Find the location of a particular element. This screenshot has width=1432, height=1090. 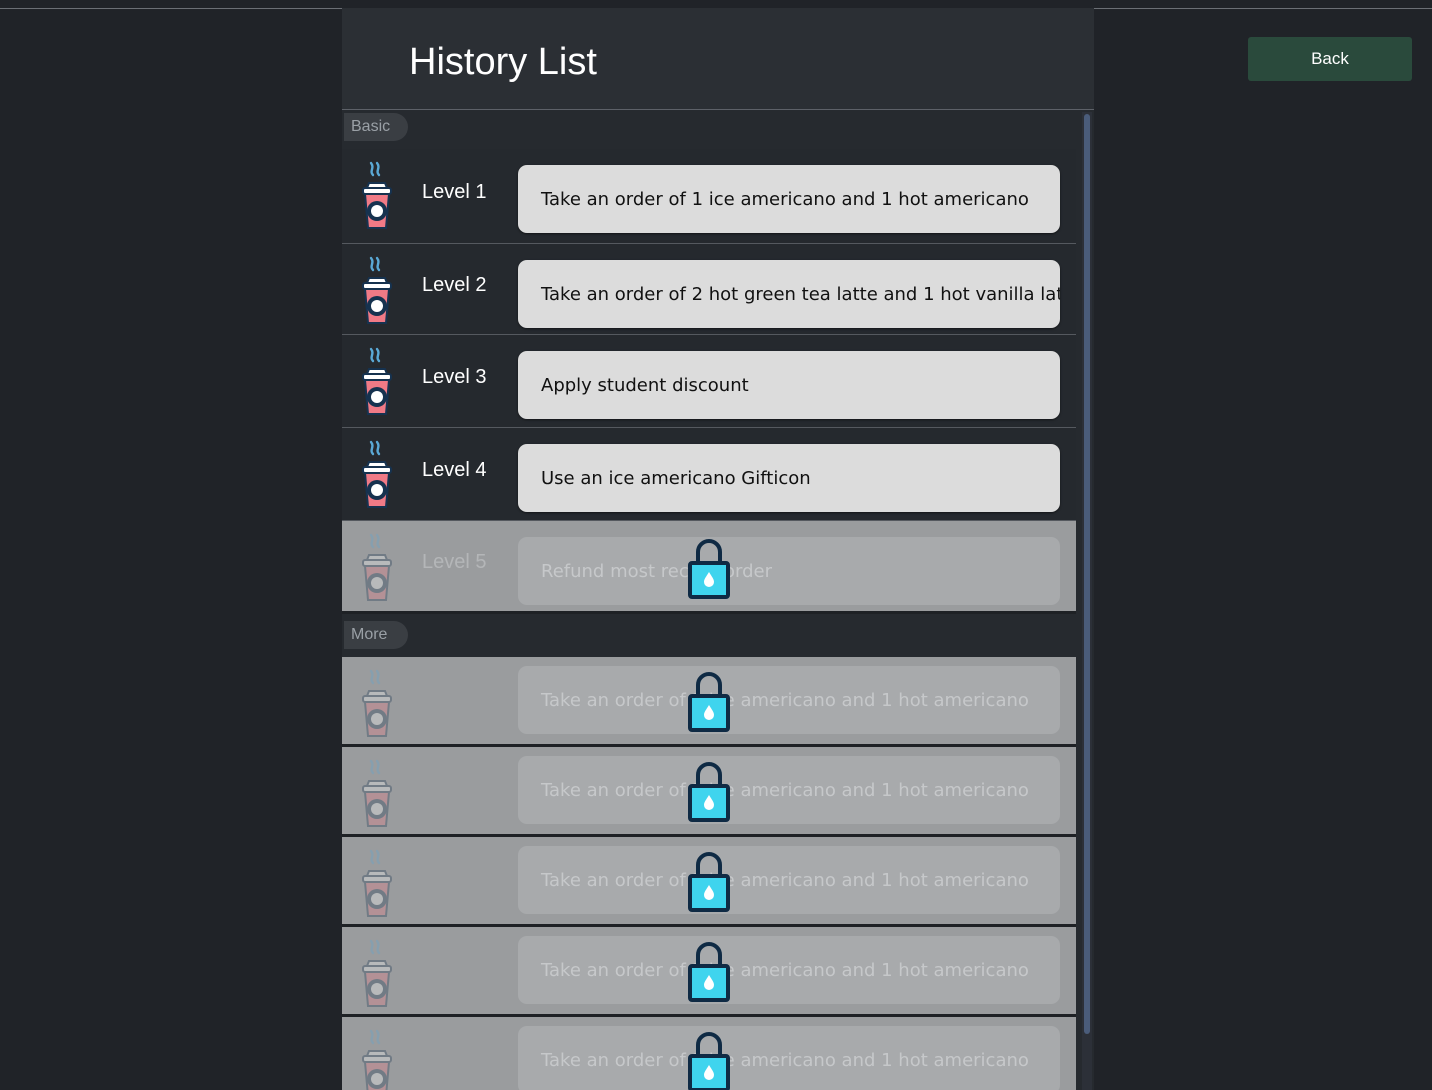

level-label: Level 2 is located at coordinates (454, 284).